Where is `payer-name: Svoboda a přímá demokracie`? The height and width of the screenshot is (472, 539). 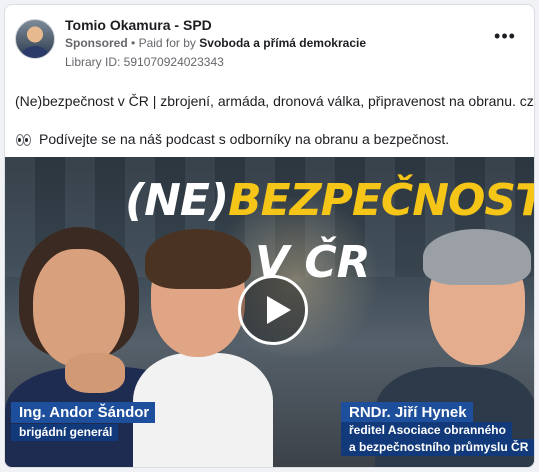 payer-name: Svoboda a přímá demokracie is located at coordinates (282, 43).